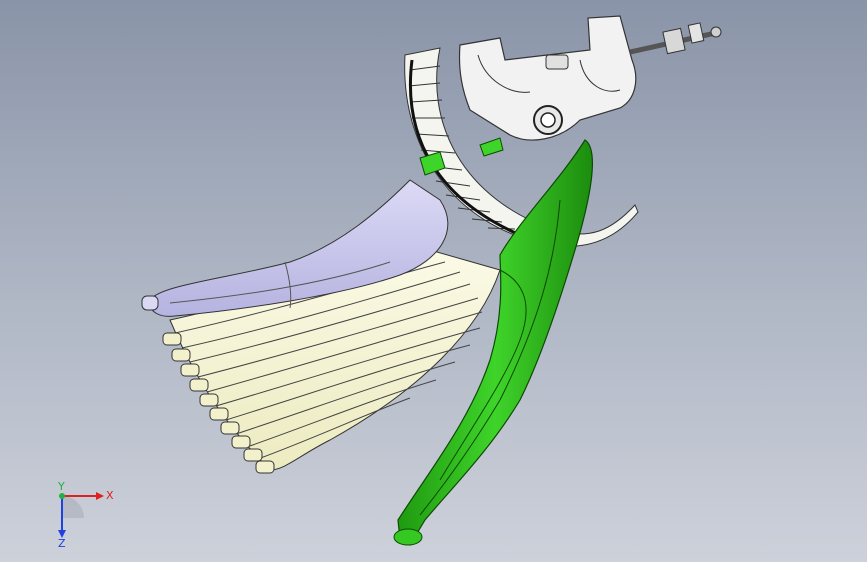  Describe the element at coordinates (100, 496) in the screenshot. I see `x-axis-arrowhead` at that location.